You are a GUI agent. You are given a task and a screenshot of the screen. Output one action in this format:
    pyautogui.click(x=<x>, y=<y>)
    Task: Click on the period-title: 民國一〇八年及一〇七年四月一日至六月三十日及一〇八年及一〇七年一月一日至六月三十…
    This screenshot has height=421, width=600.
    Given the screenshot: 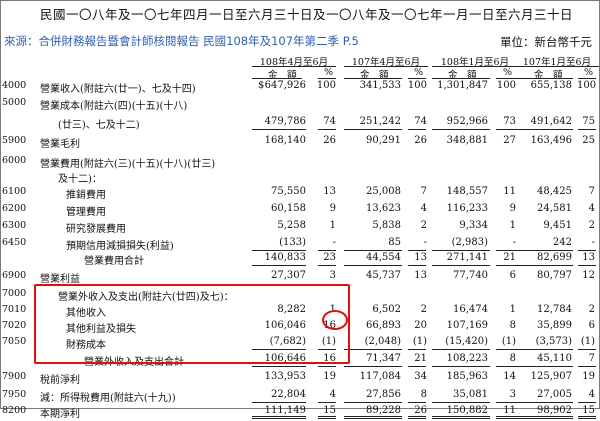 What is the action you would take?
    pyautogui.click(x=307, y=14)
    